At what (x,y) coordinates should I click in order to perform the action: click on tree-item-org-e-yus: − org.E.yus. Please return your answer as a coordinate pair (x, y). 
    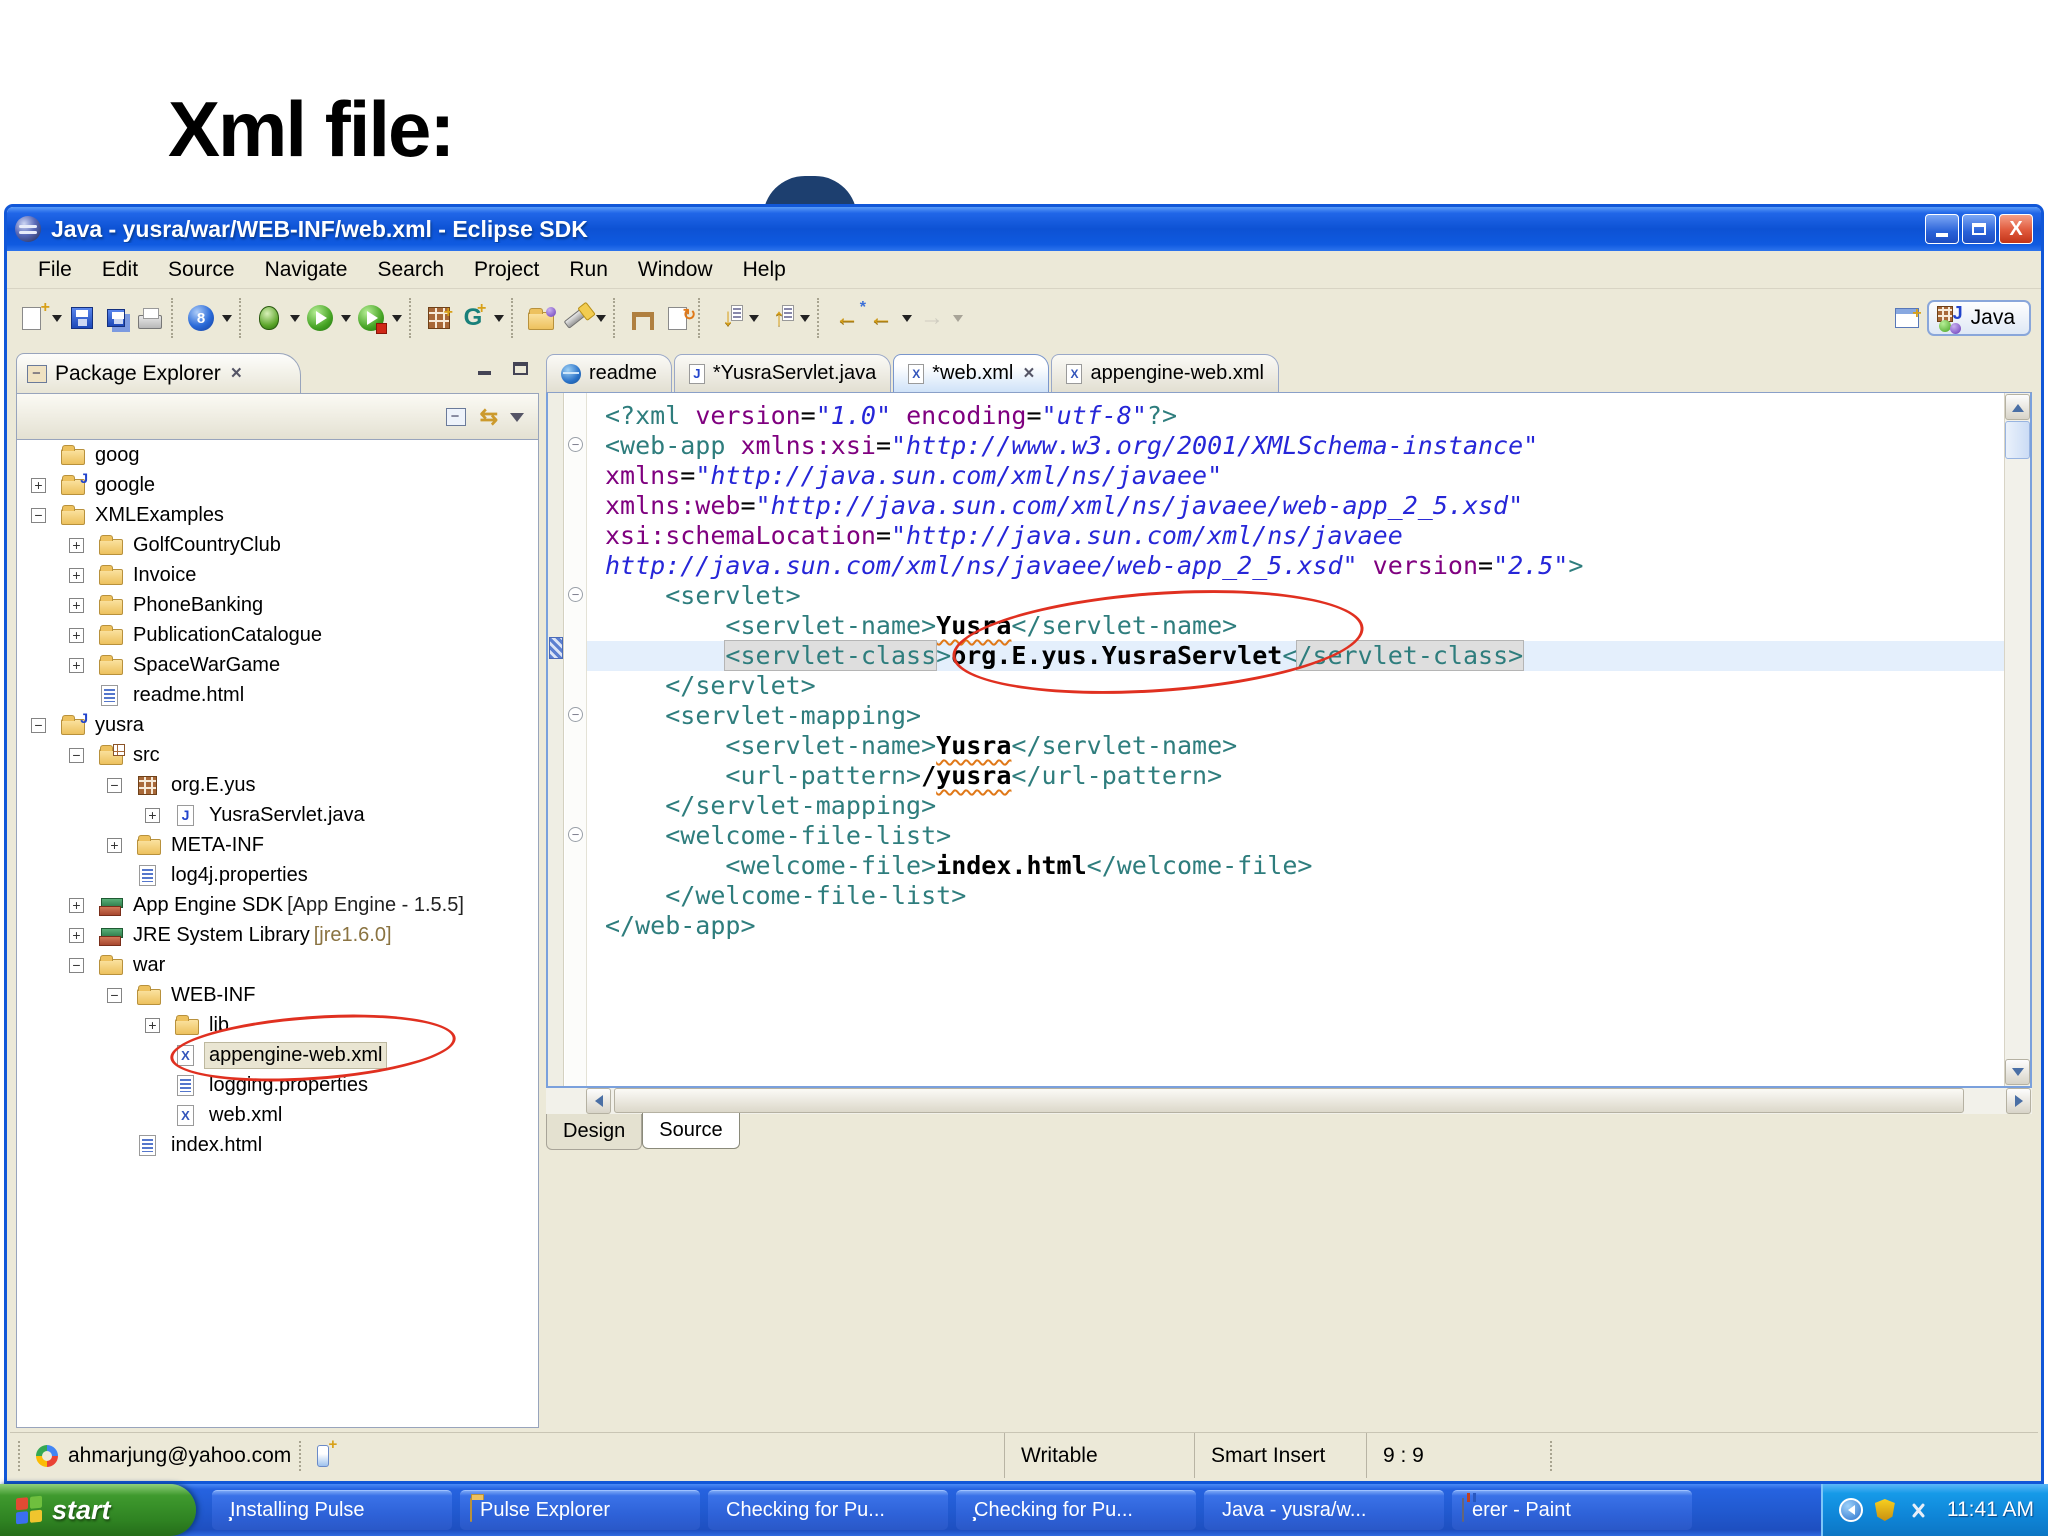
    Looking at the image, I should click on (277, 785).